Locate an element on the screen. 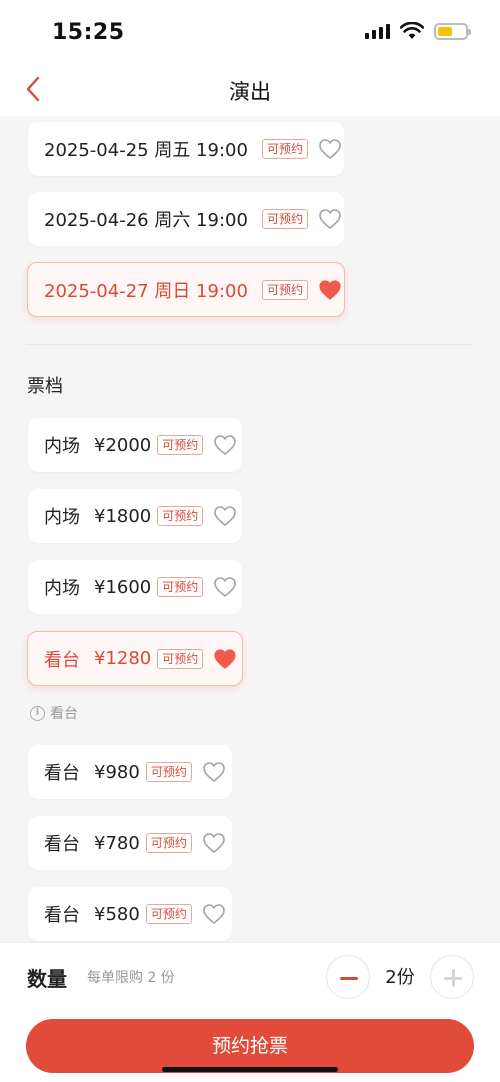 The width and height of the screenshot is (500, 1082). ticket-tier-option: 内场 ¥1800 可预约 is located at coordinates (135, 516).